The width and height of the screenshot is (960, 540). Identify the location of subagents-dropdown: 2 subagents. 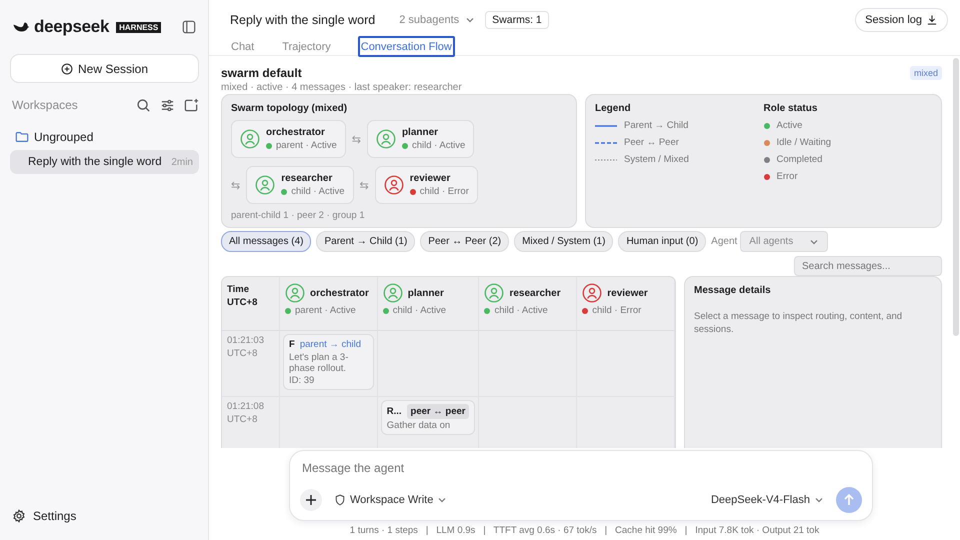
(437, 20).